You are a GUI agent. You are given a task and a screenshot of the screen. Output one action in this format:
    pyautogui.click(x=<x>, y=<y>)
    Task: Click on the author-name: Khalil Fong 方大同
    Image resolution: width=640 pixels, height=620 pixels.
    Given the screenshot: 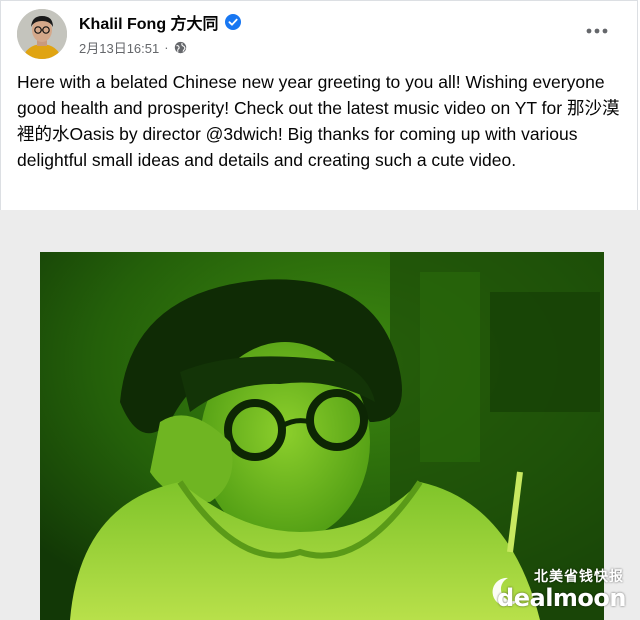 What is the action you would take?
    pyautogui.click(x=149, y=22)
    